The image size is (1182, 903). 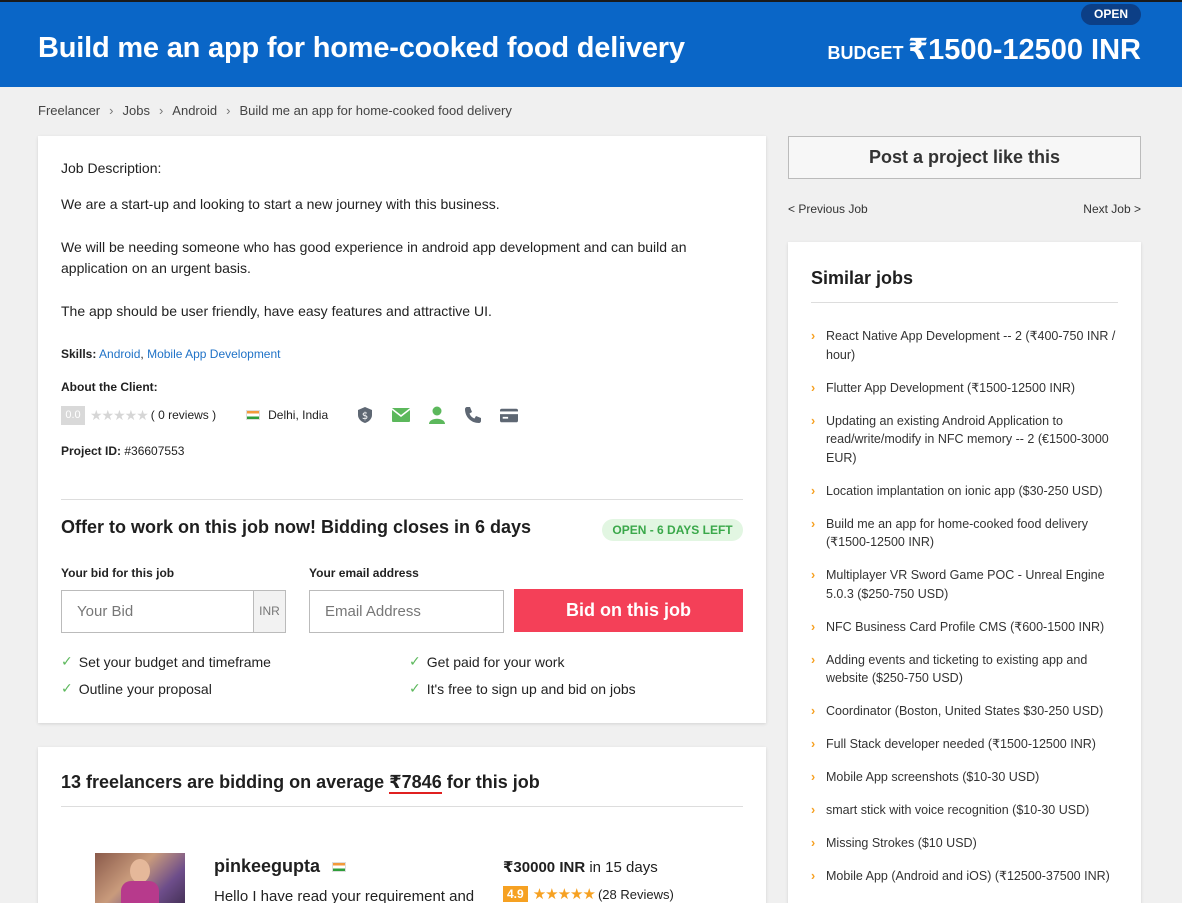 What do you see at coordinates (269, 611) in the screenshot?
I see `bid-currency: INR` at bounding box center [269, 611].